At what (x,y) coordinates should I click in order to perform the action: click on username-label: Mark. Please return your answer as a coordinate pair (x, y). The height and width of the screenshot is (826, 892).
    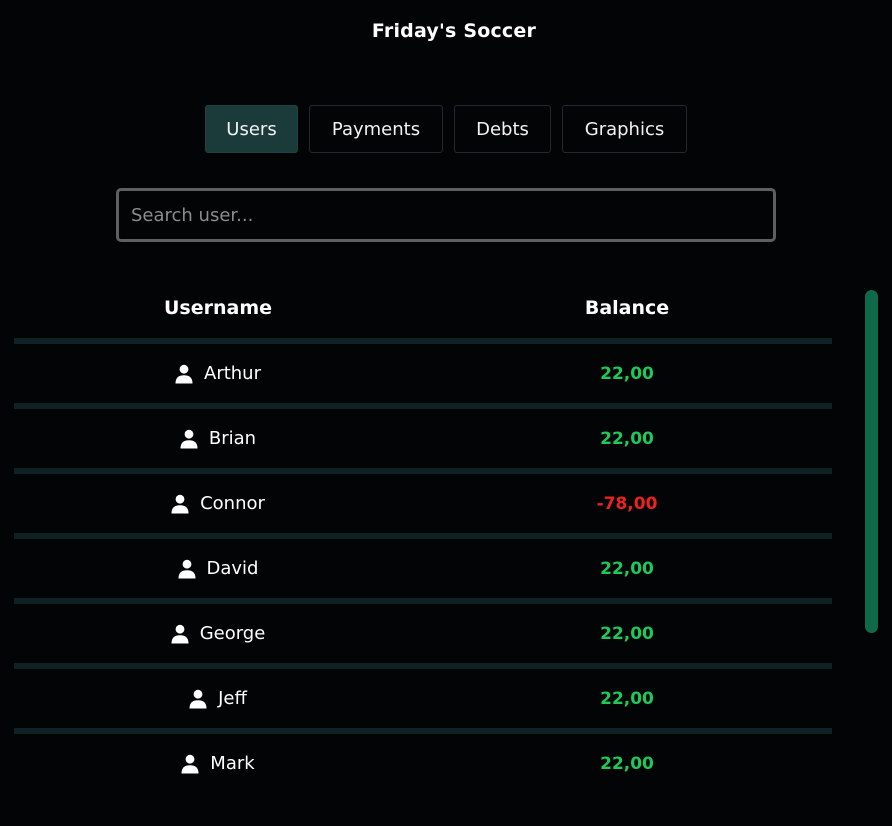
    Looking at the image, I should click on (232, 763).